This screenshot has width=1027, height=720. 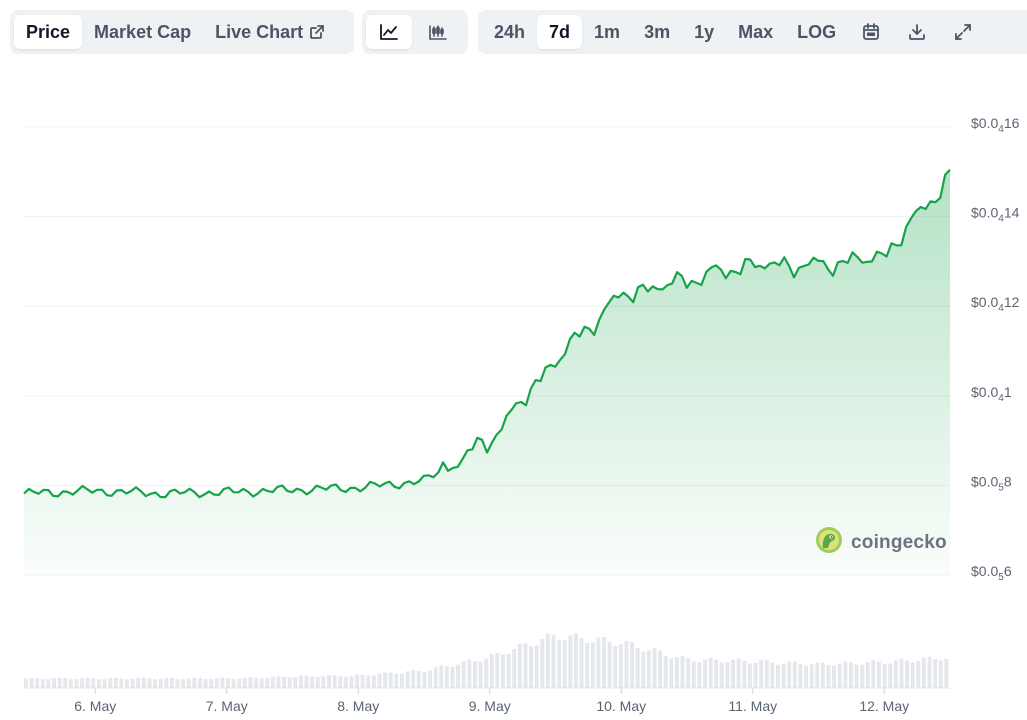 I want to click on y-tick-label: $0.056, so click(x=991, y=573).